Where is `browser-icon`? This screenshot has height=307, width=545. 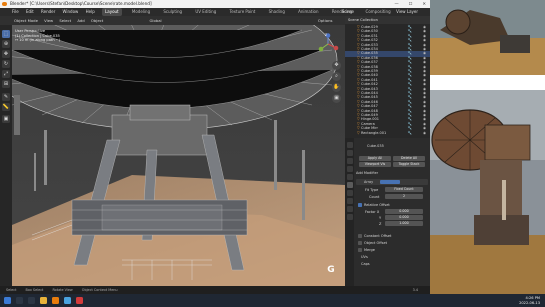
browser-icon is located at coordinates (67, 300).